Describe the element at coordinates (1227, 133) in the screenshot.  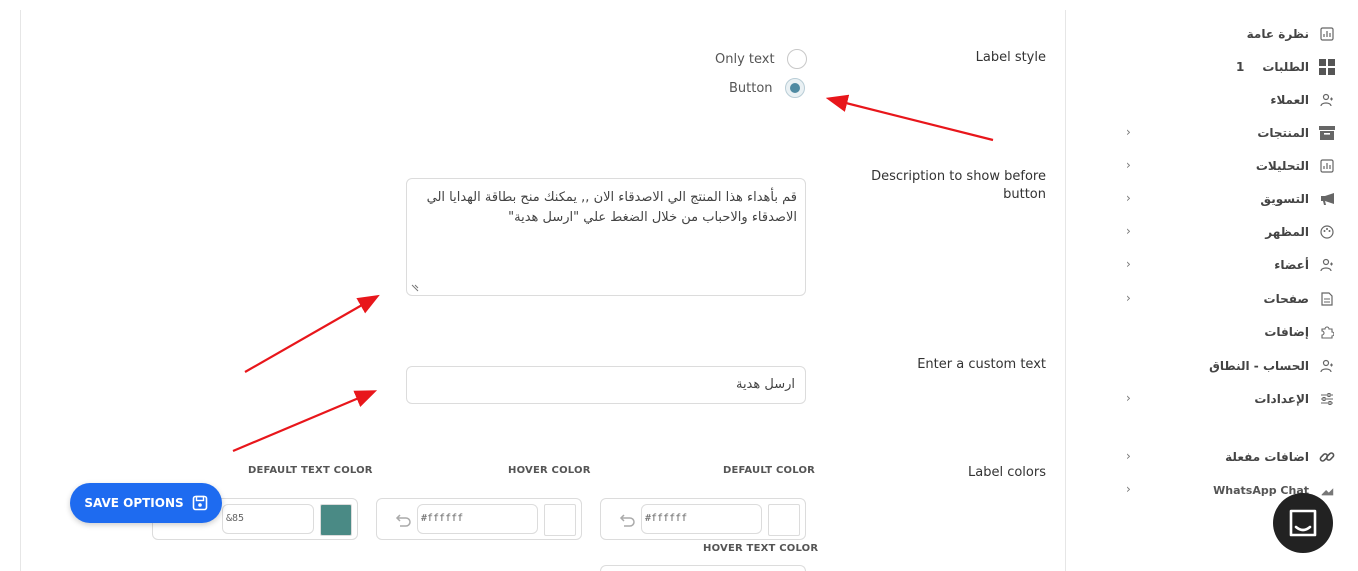
I see `sidebar-item-products: المنتجات ‹` at that location.